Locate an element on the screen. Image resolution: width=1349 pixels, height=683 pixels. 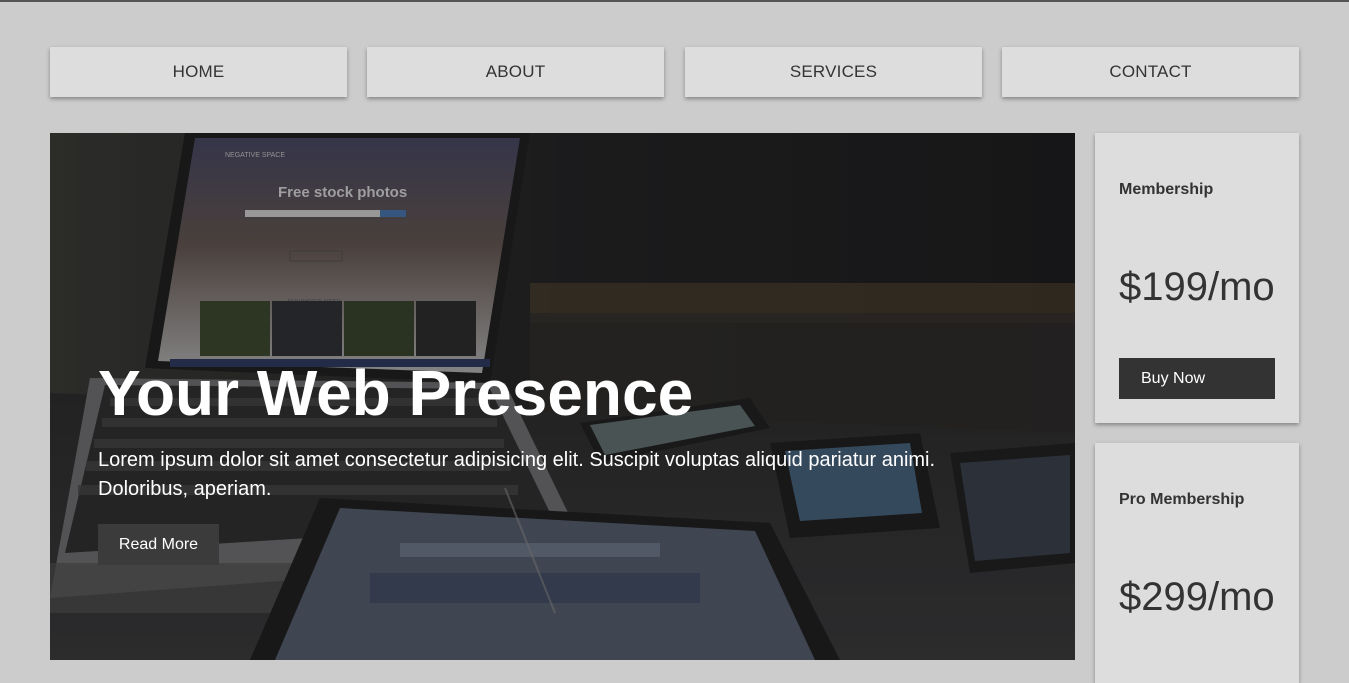
membership-card: Membership $199/mo Buy Now is located at coordinates (1197, 278).